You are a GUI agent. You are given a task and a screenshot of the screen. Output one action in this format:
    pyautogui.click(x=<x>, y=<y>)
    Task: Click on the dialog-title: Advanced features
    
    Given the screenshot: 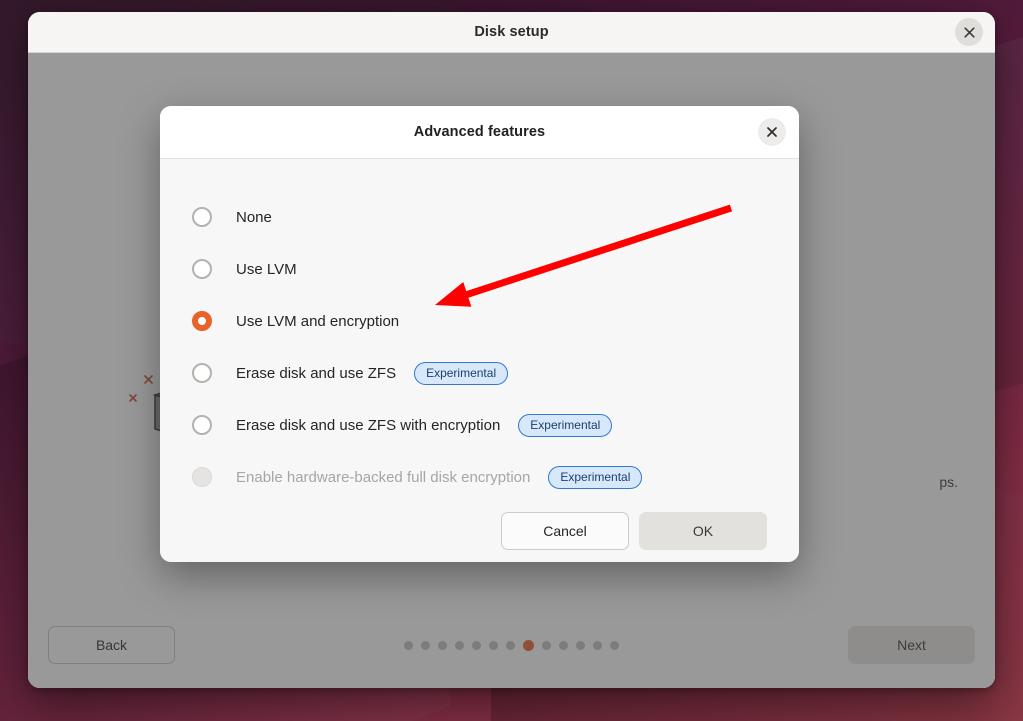 What is the action you would take?
    pyautogui.click(x=479, y=132)
    